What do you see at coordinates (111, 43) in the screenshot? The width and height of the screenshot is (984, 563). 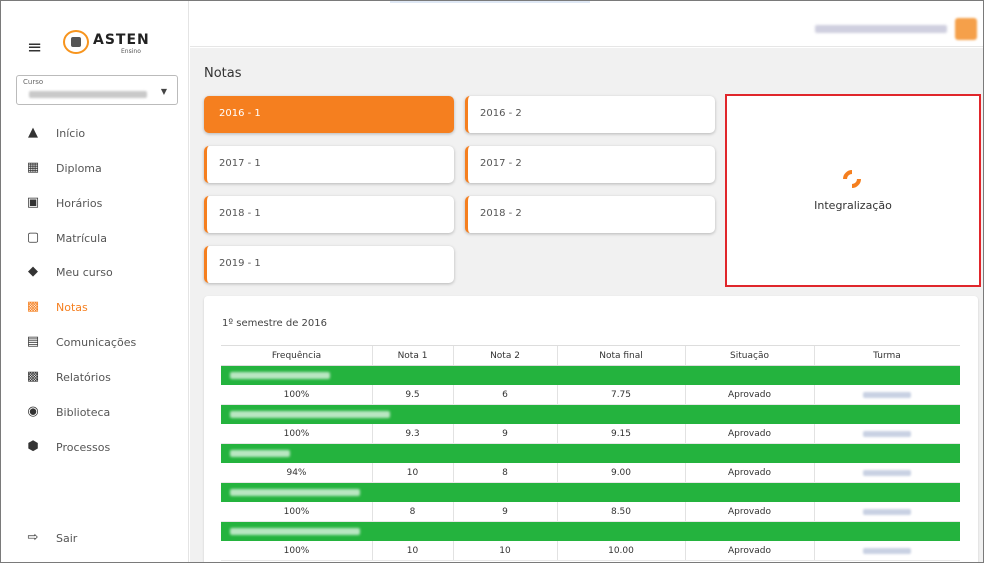 I see `brand-logo: ASTEN Ensino` at bounding box center [111, 43].